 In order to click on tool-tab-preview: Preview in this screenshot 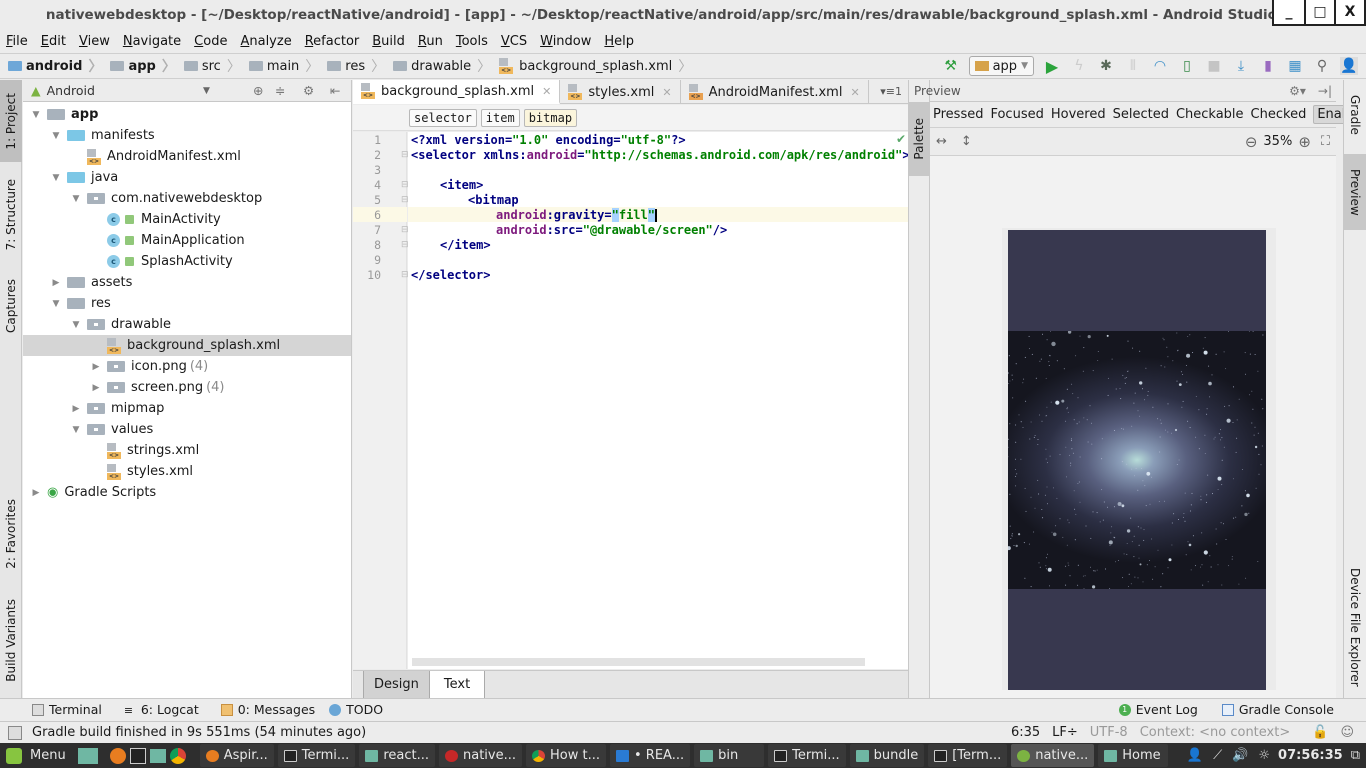, I will do `click(1355, 192)`.